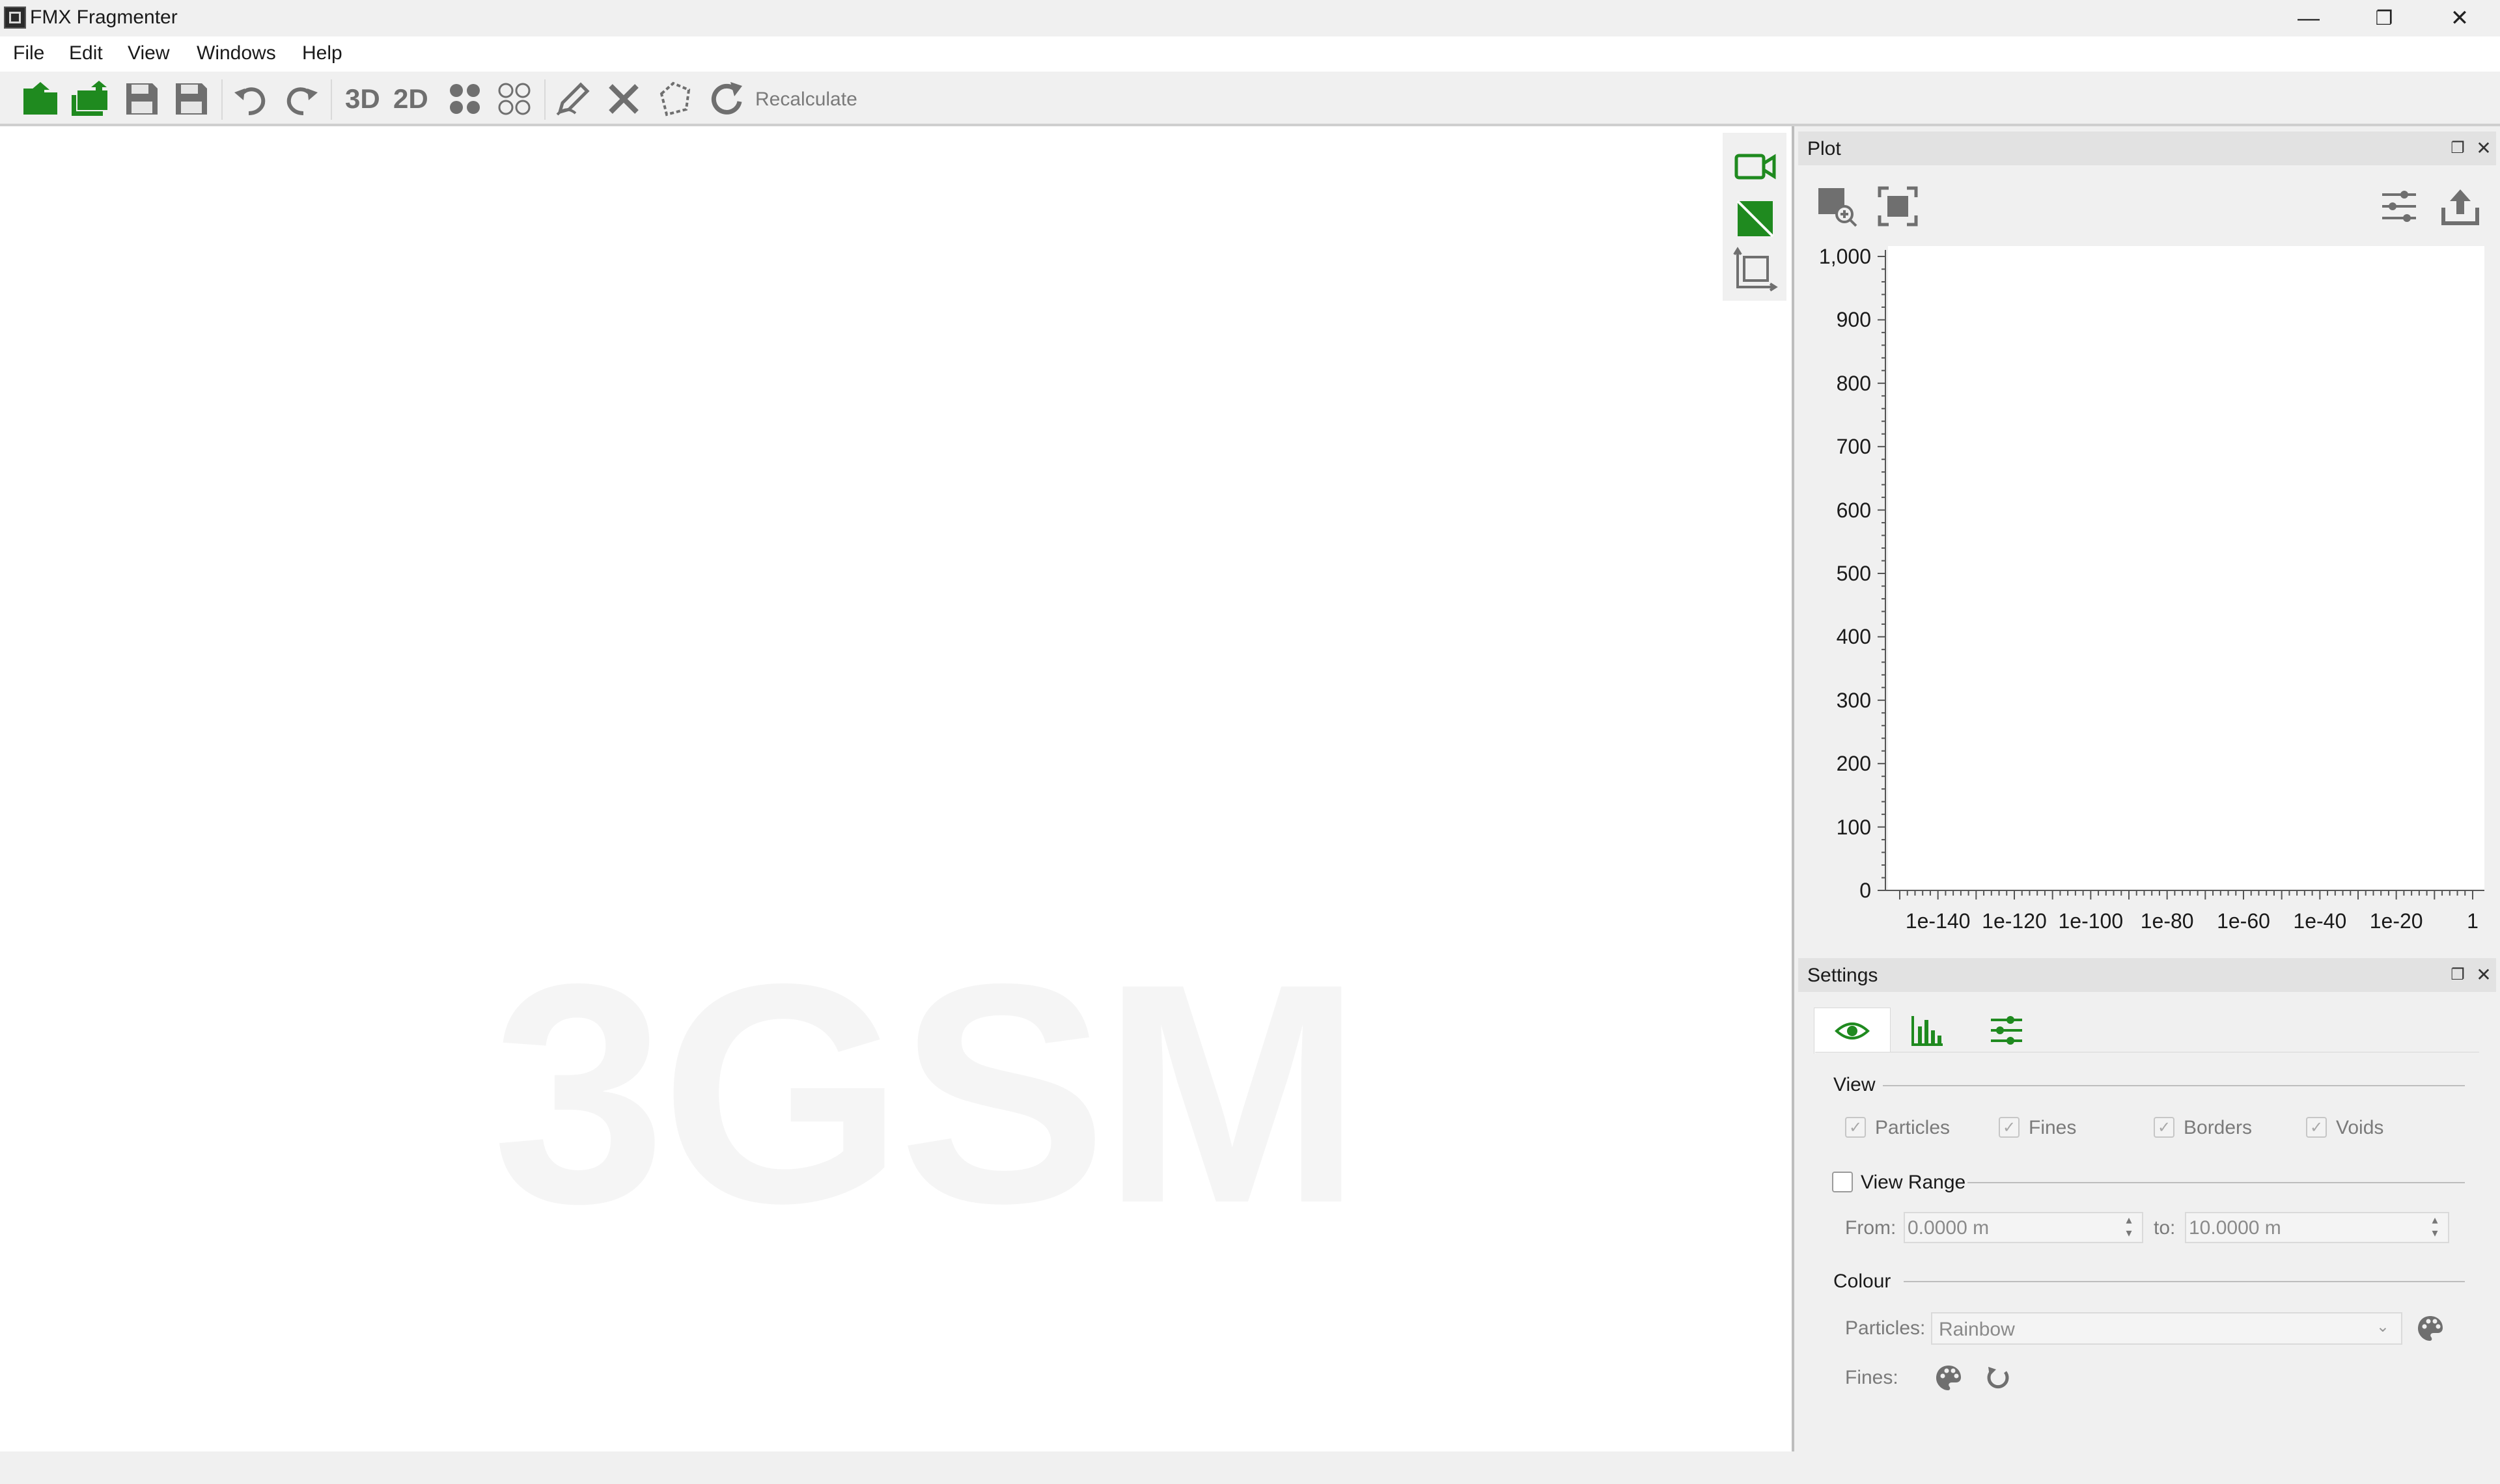  I want to click on settings-tab-content, so click(2147, 1243).